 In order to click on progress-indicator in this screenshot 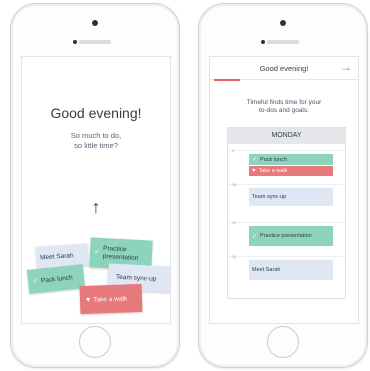, I will do `click(227, 80)`.